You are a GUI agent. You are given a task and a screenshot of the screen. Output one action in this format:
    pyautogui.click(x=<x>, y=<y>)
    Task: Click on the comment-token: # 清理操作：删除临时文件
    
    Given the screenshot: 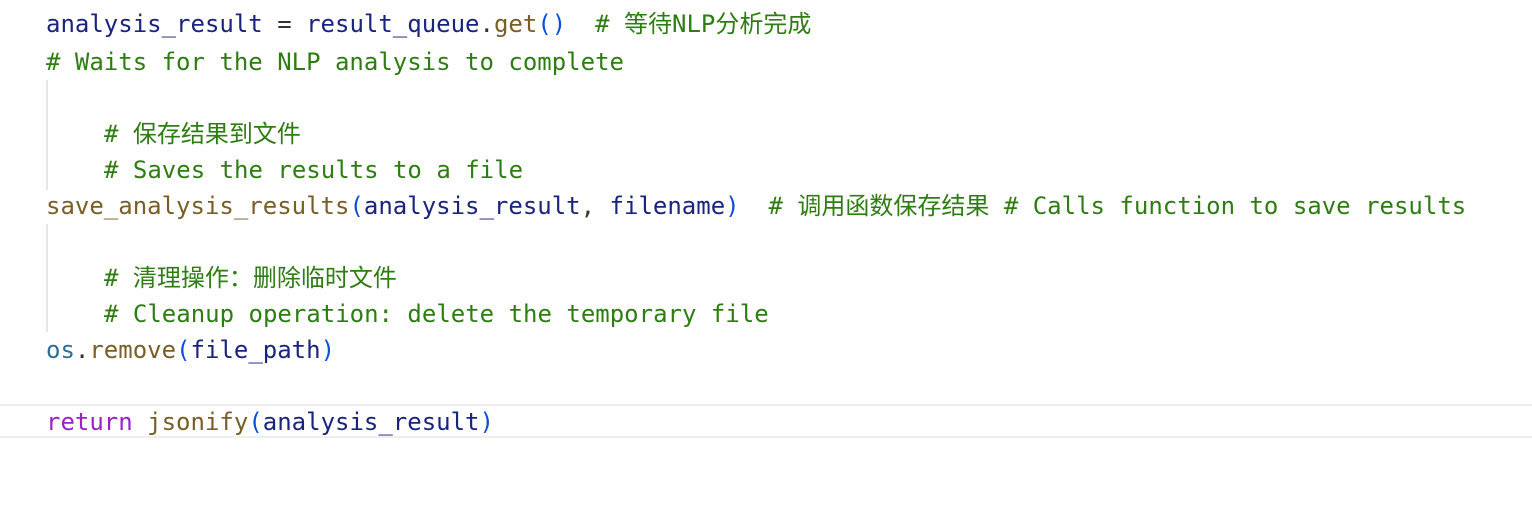 What is the action you would take?
    pyautogui.click(x=250, y=278)
    